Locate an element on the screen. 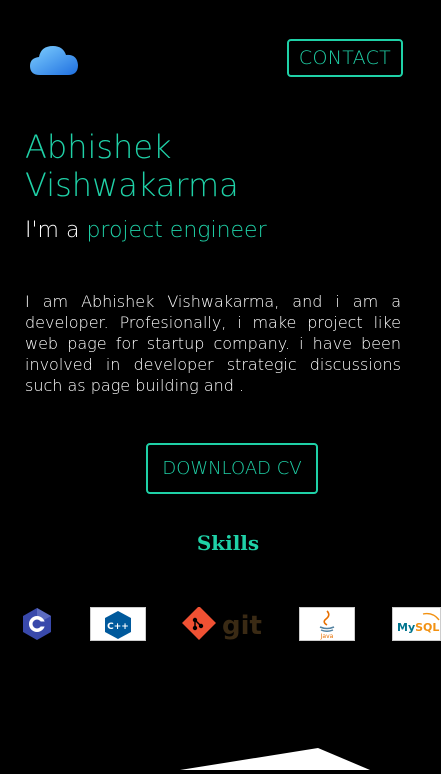  role-highlight: project engineer is located at coordinates (176, 230).